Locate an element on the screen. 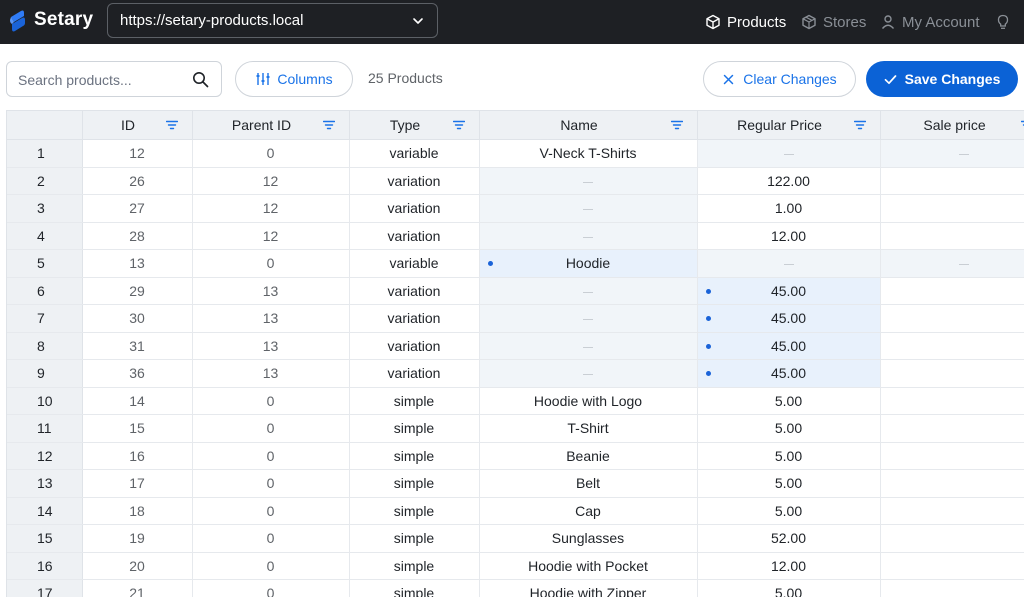 The height and width of the screenshot is (597, 1024). cell-id: 12 is located at coordinates (137, 153).